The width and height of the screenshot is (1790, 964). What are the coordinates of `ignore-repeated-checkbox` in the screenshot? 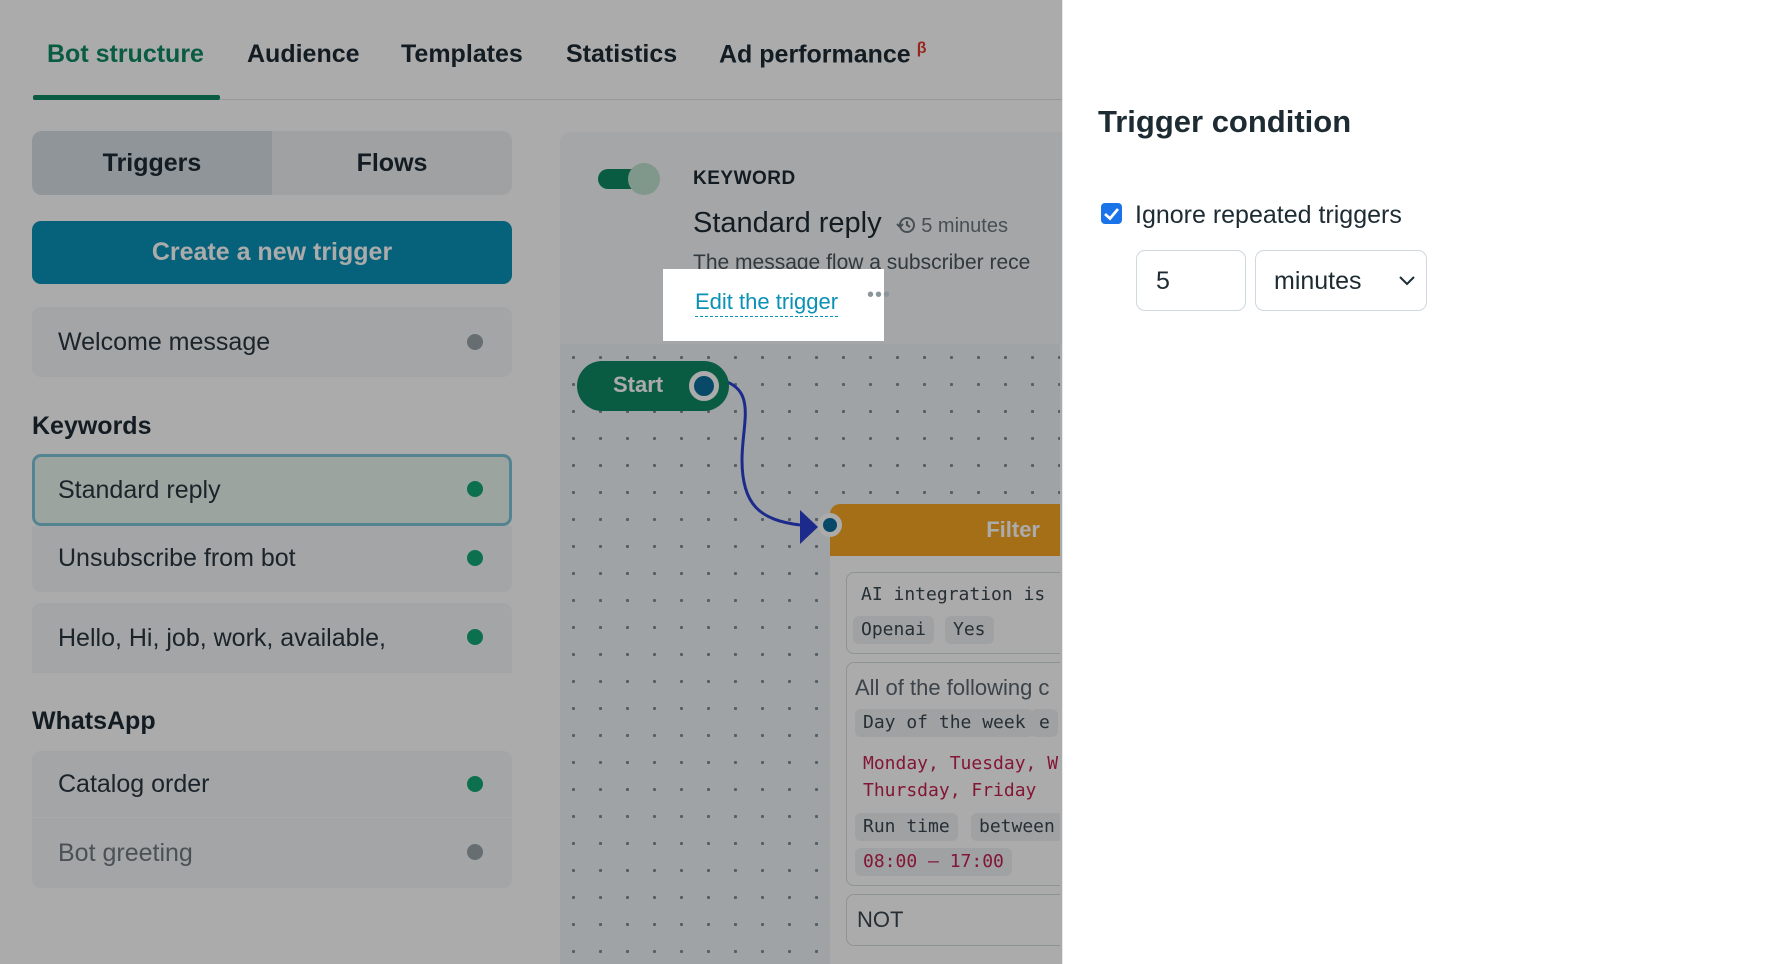 It's located at (1111, 213).